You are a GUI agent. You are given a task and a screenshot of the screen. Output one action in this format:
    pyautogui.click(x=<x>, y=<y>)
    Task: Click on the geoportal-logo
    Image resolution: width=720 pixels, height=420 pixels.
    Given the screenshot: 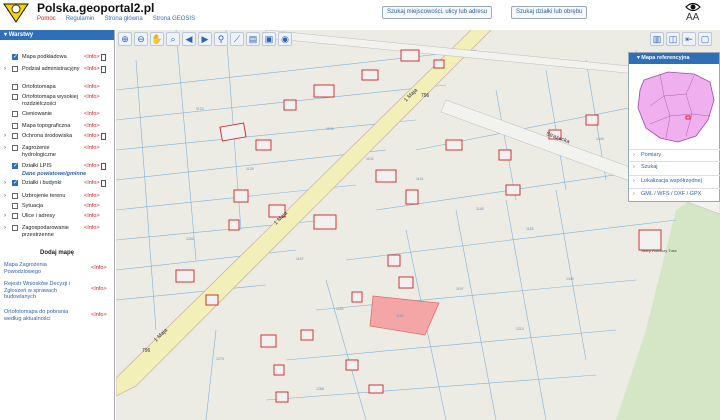 What is the action you would take?
    pyautogui.click(x=16, y=12)
    